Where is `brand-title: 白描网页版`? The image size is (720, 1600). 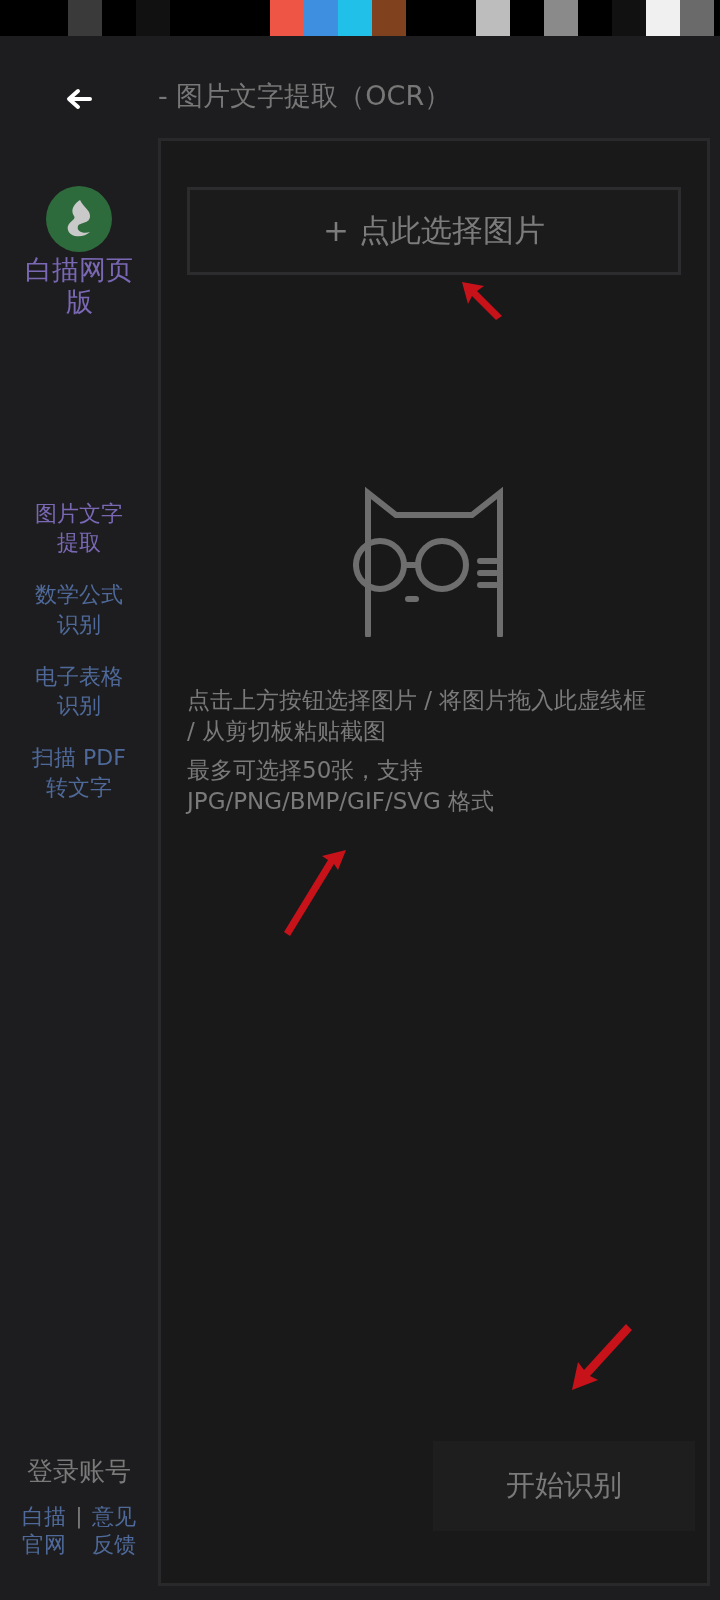
brand-title: 白描网页版 is located at coordinates (79, 286).